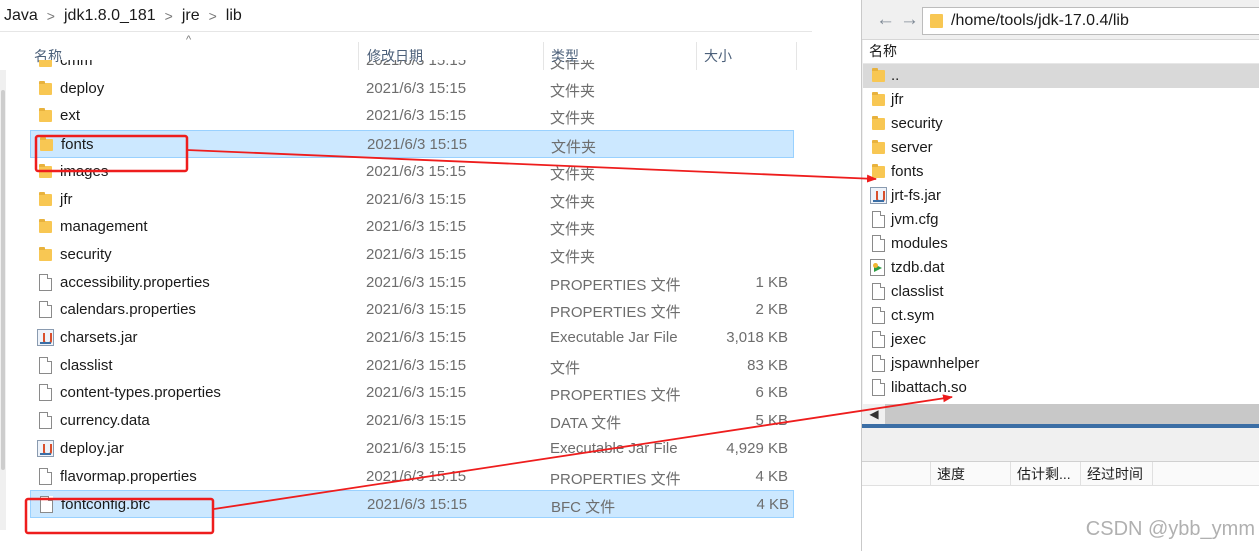 This screenshot has width=1259, height=551. Describe the element at coordinates (935, 363) in the screenshot. I see `remote-file-name: jspawnhelper` at that location.